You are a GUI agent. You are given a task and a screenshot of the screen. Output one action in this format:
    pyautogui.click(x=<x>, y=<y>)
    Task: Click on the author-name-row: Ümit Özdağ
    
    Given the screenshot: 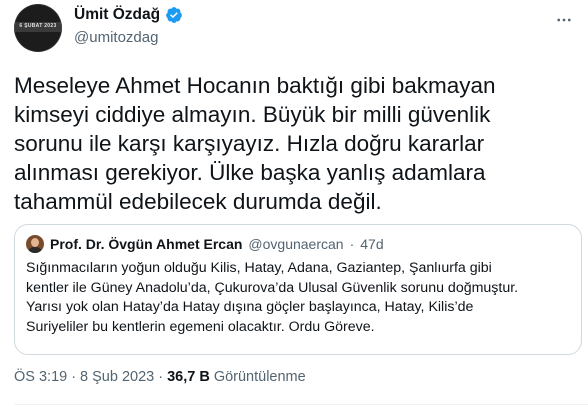 What is the action you would take?
    pyautogui.click(x=128, y=15)
    